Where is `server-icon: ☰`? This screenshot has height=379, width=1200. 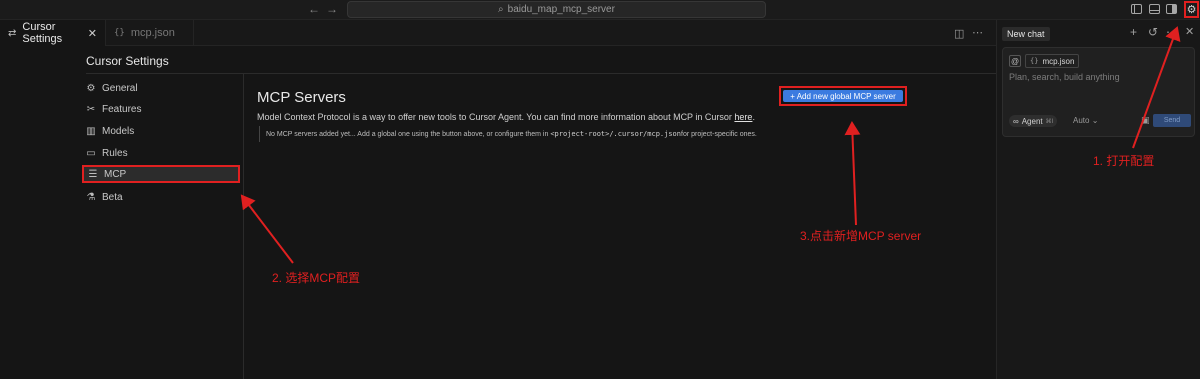
server-icon: ☰ is located at coordinates (93, 174).